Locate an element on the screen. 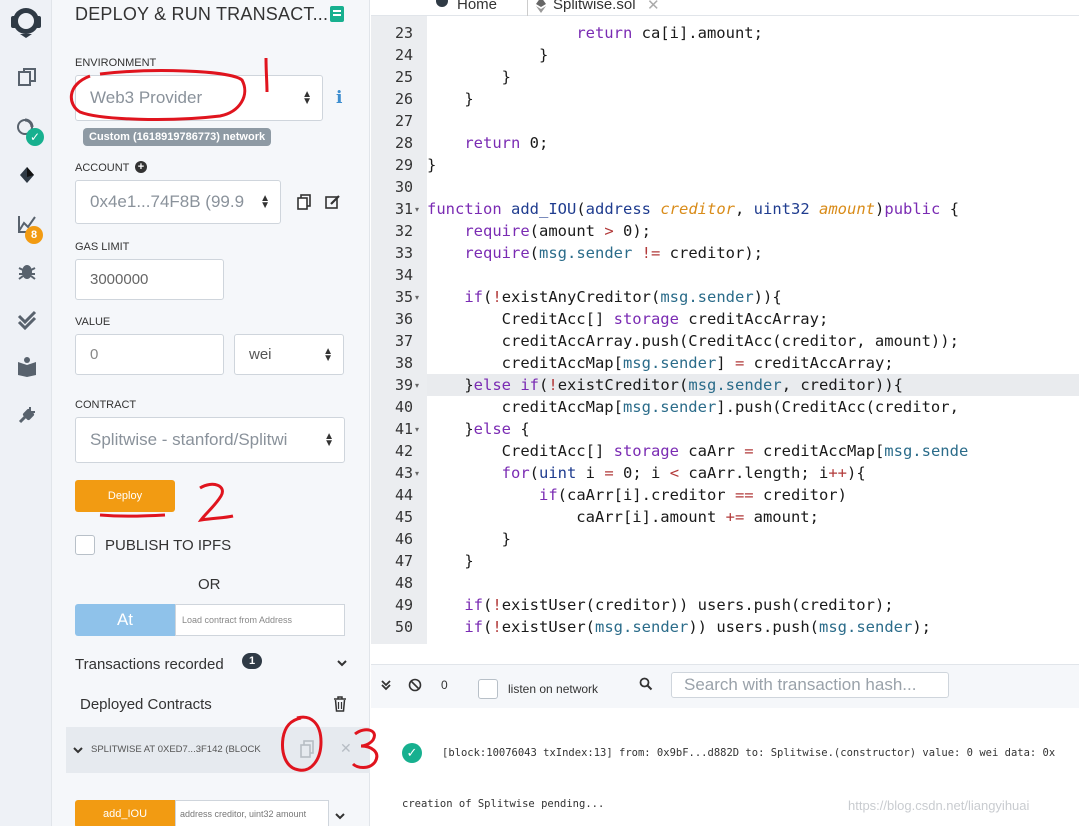 The width and height of the screenshot is (1079, 826). line-number: 26 is located at coordinates (403, 99).